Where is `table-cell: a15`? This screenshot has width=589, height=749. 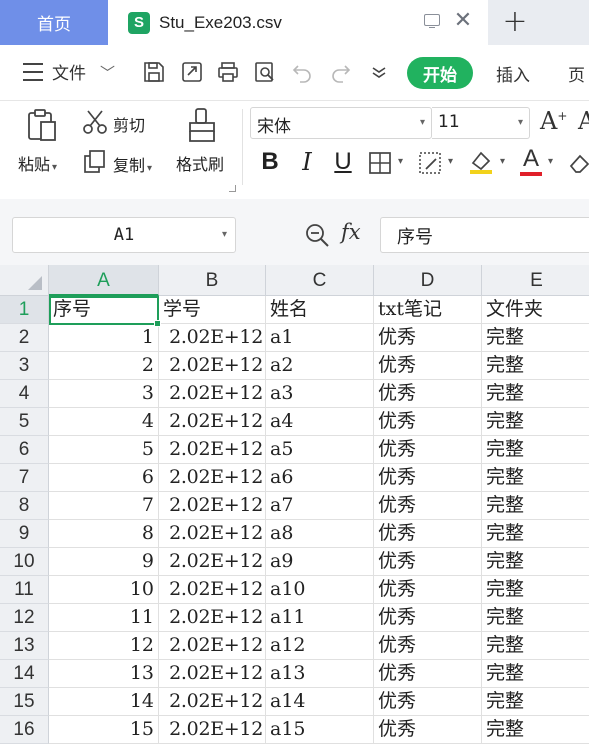
table-cell: a15 is located at coordinates (320, 730).